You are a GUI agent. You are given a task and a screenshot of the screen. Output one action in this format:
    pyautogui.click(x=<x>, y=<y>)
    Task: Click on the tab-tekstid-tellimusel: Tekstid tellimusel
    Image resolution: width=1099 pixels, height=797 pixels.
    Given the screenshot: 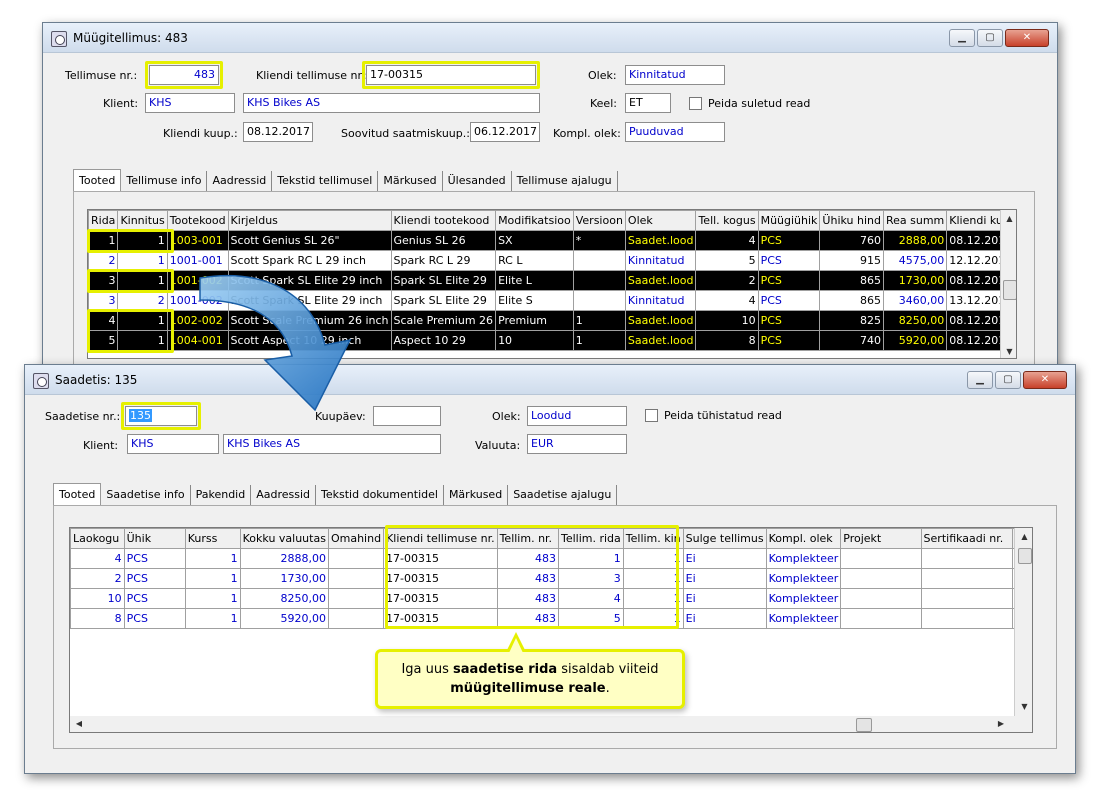 What is the action you would take?
    pyautogui.click(x=325, y=181)
    